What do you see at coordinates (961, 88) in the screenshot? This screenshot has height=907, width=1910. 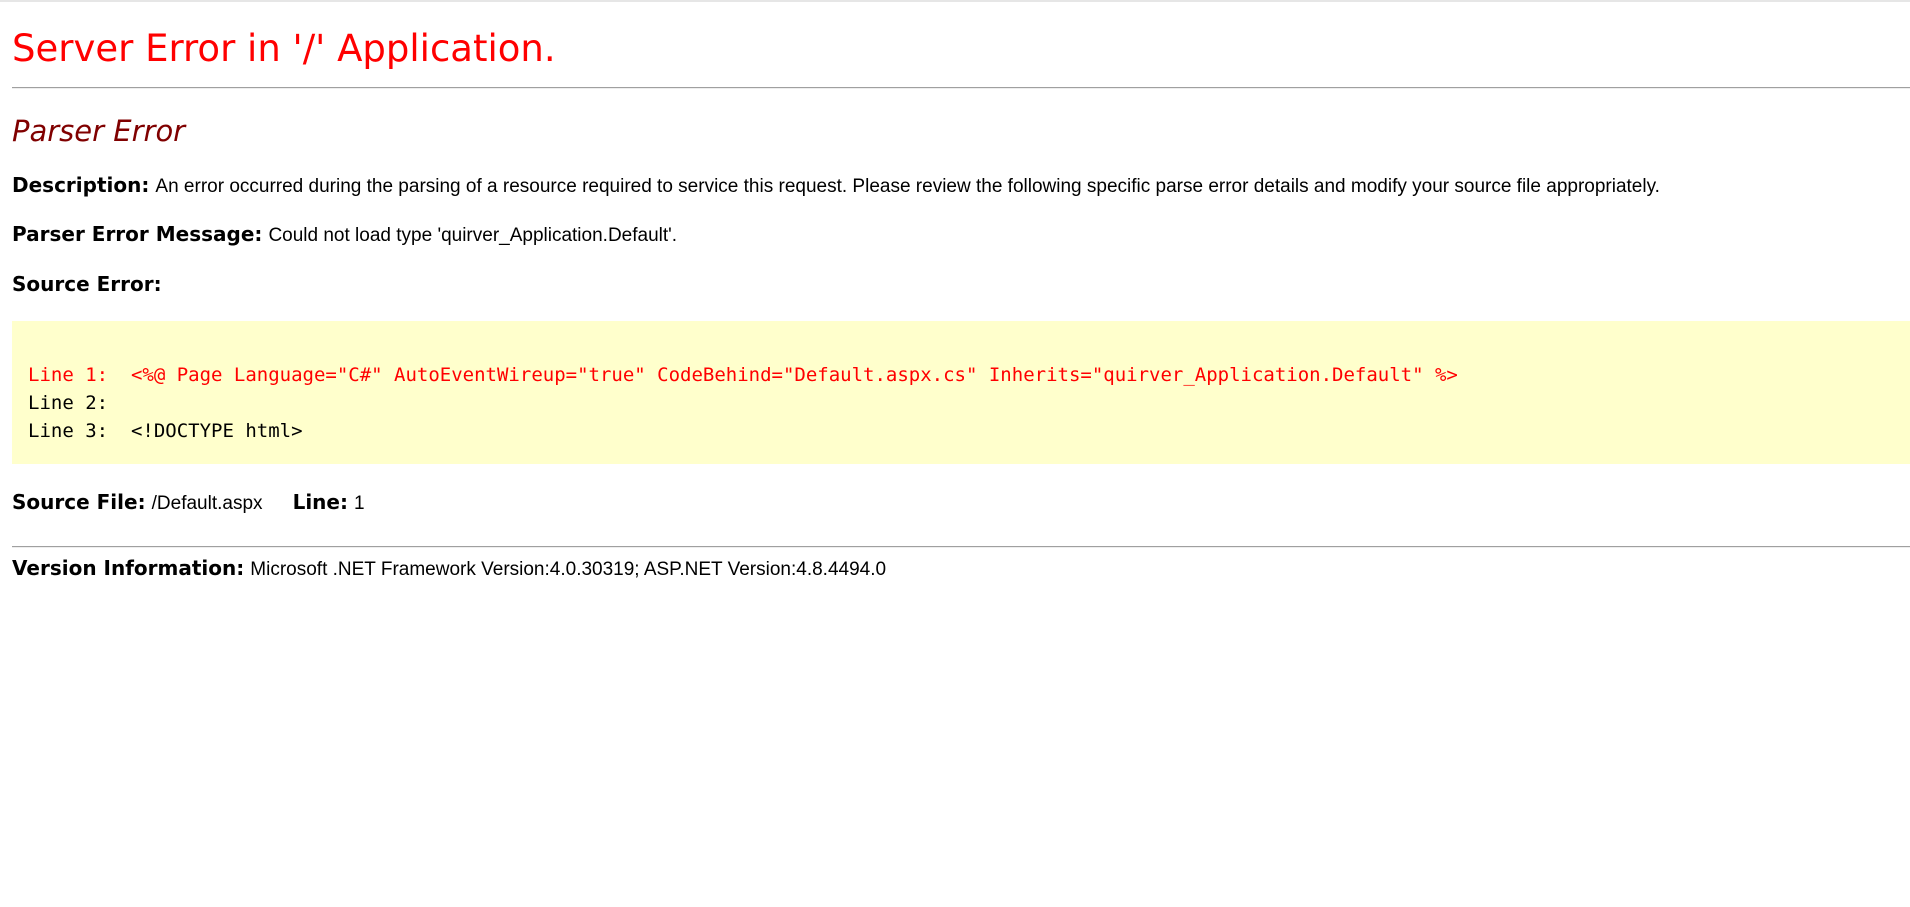 I see `title-divider` at bounding box center [961, 88].